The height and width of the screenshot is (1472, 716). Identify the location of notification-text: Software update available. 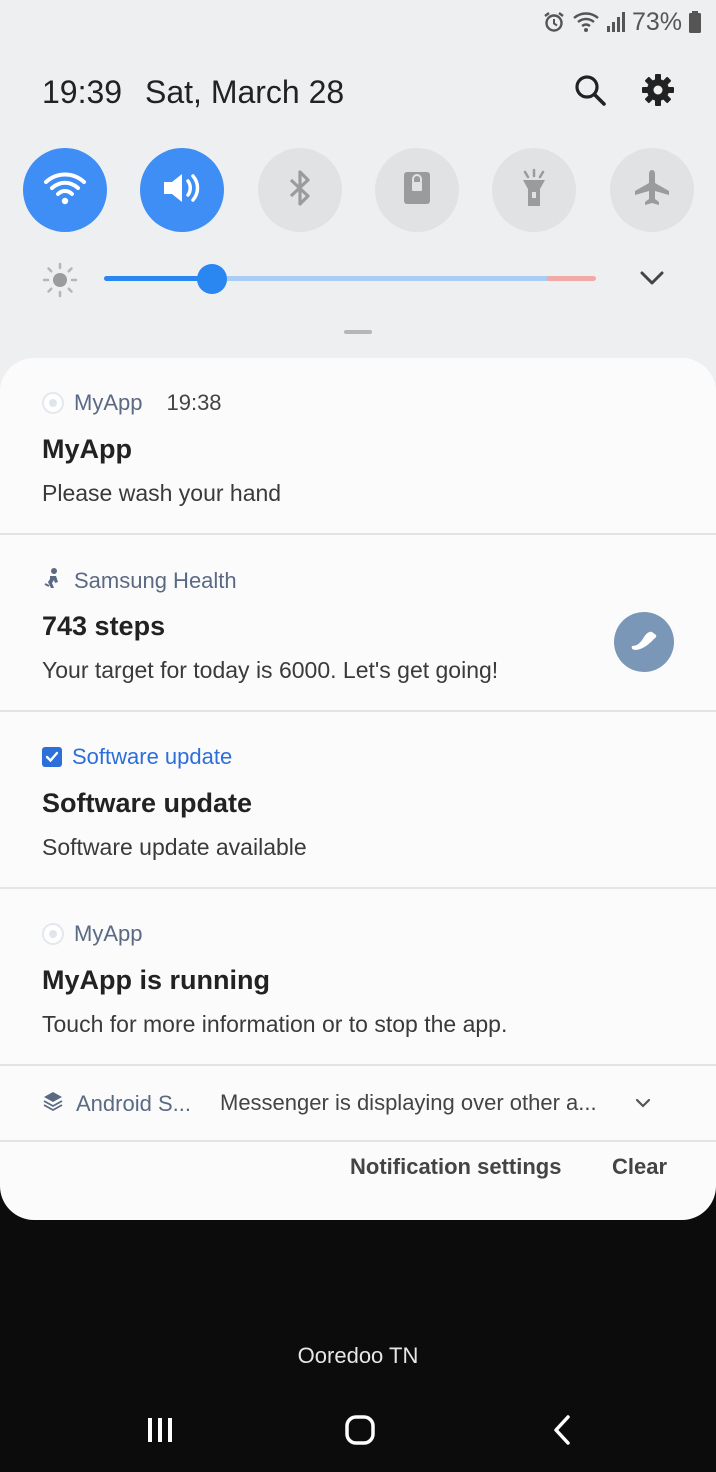
(174, 847).